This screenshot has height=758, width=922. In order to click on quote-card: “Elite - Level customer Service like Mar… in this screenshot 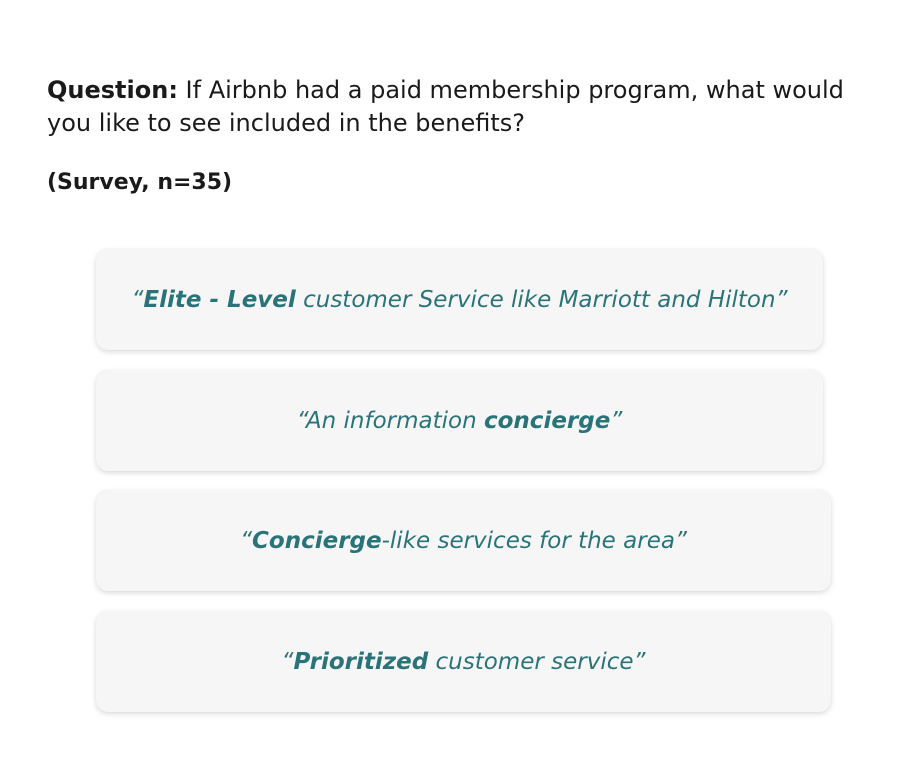, I will do `click(459, 299)`.